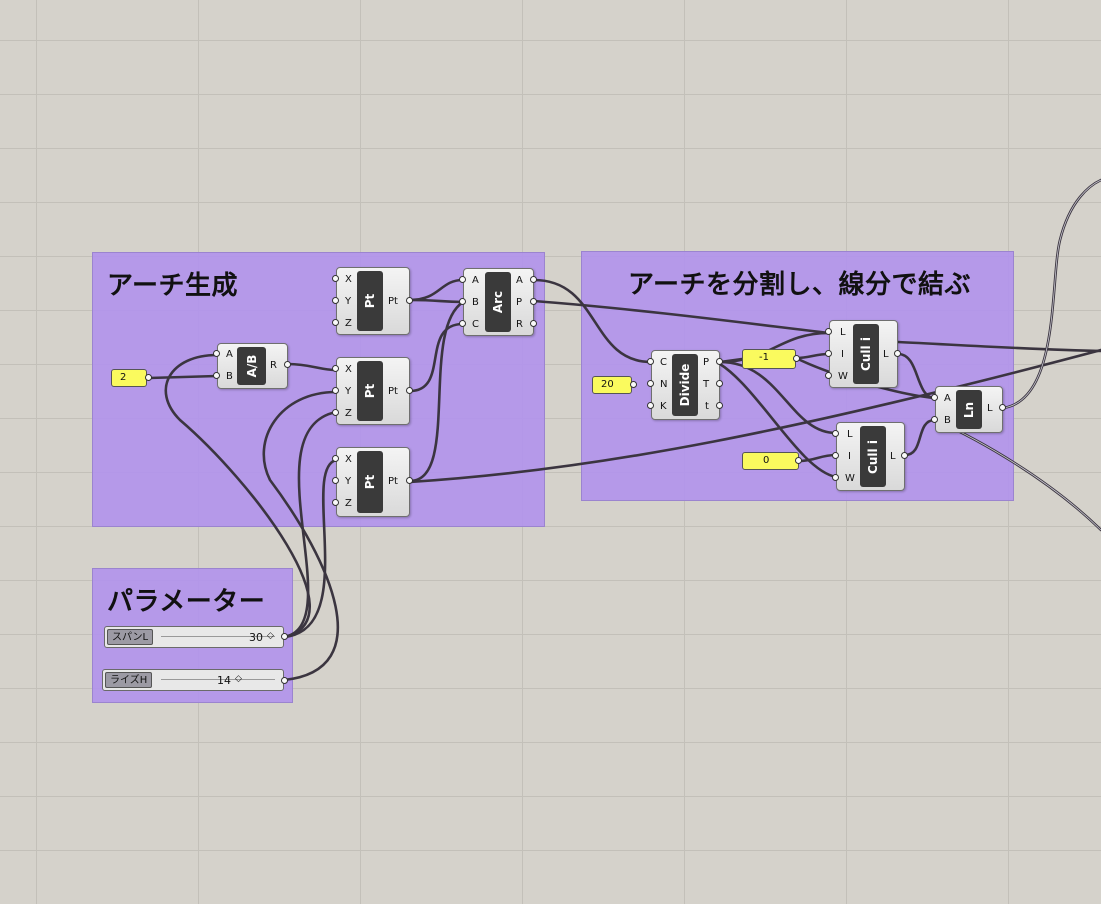 This screenshot has height=904, width=1101. I want to click on line-core: Ln, so click(969, 409).